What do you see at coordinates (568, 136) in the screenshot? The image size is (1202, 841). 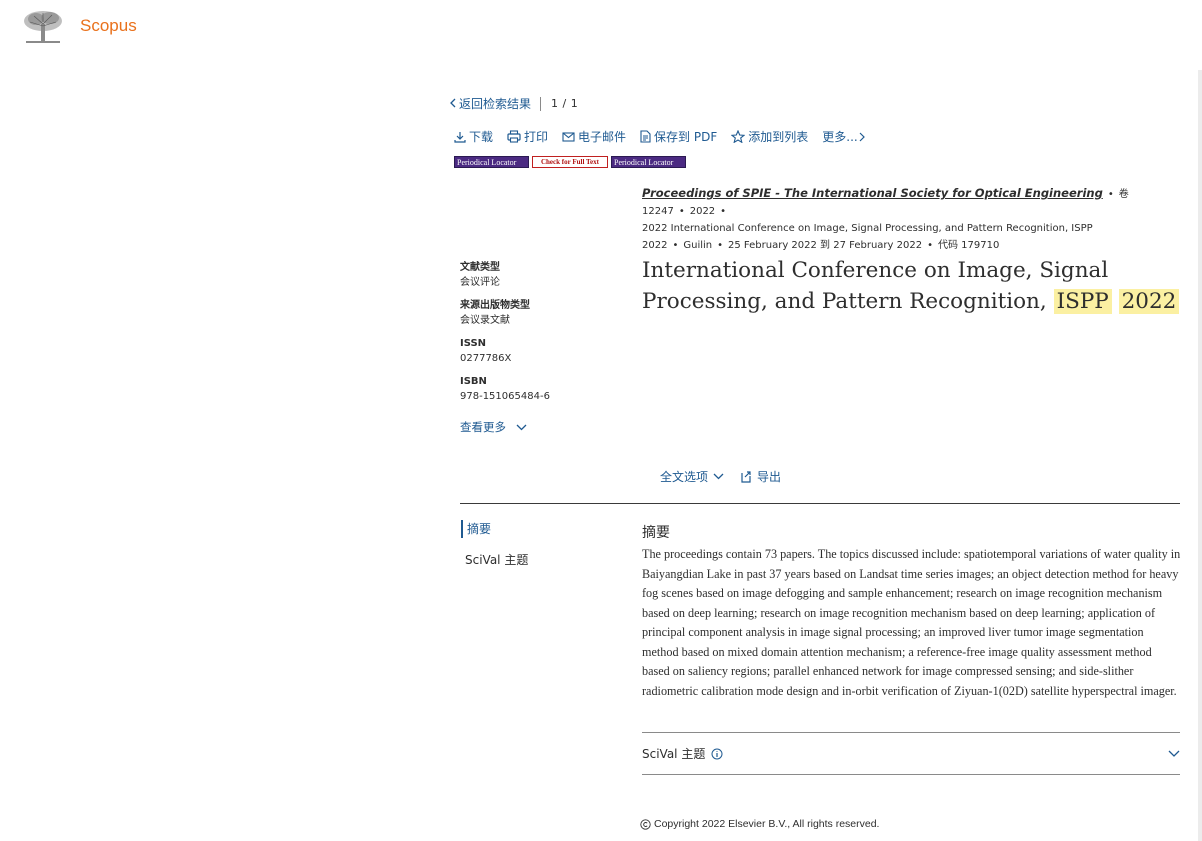 I see `email-icon` at bounding box center [568, 136].